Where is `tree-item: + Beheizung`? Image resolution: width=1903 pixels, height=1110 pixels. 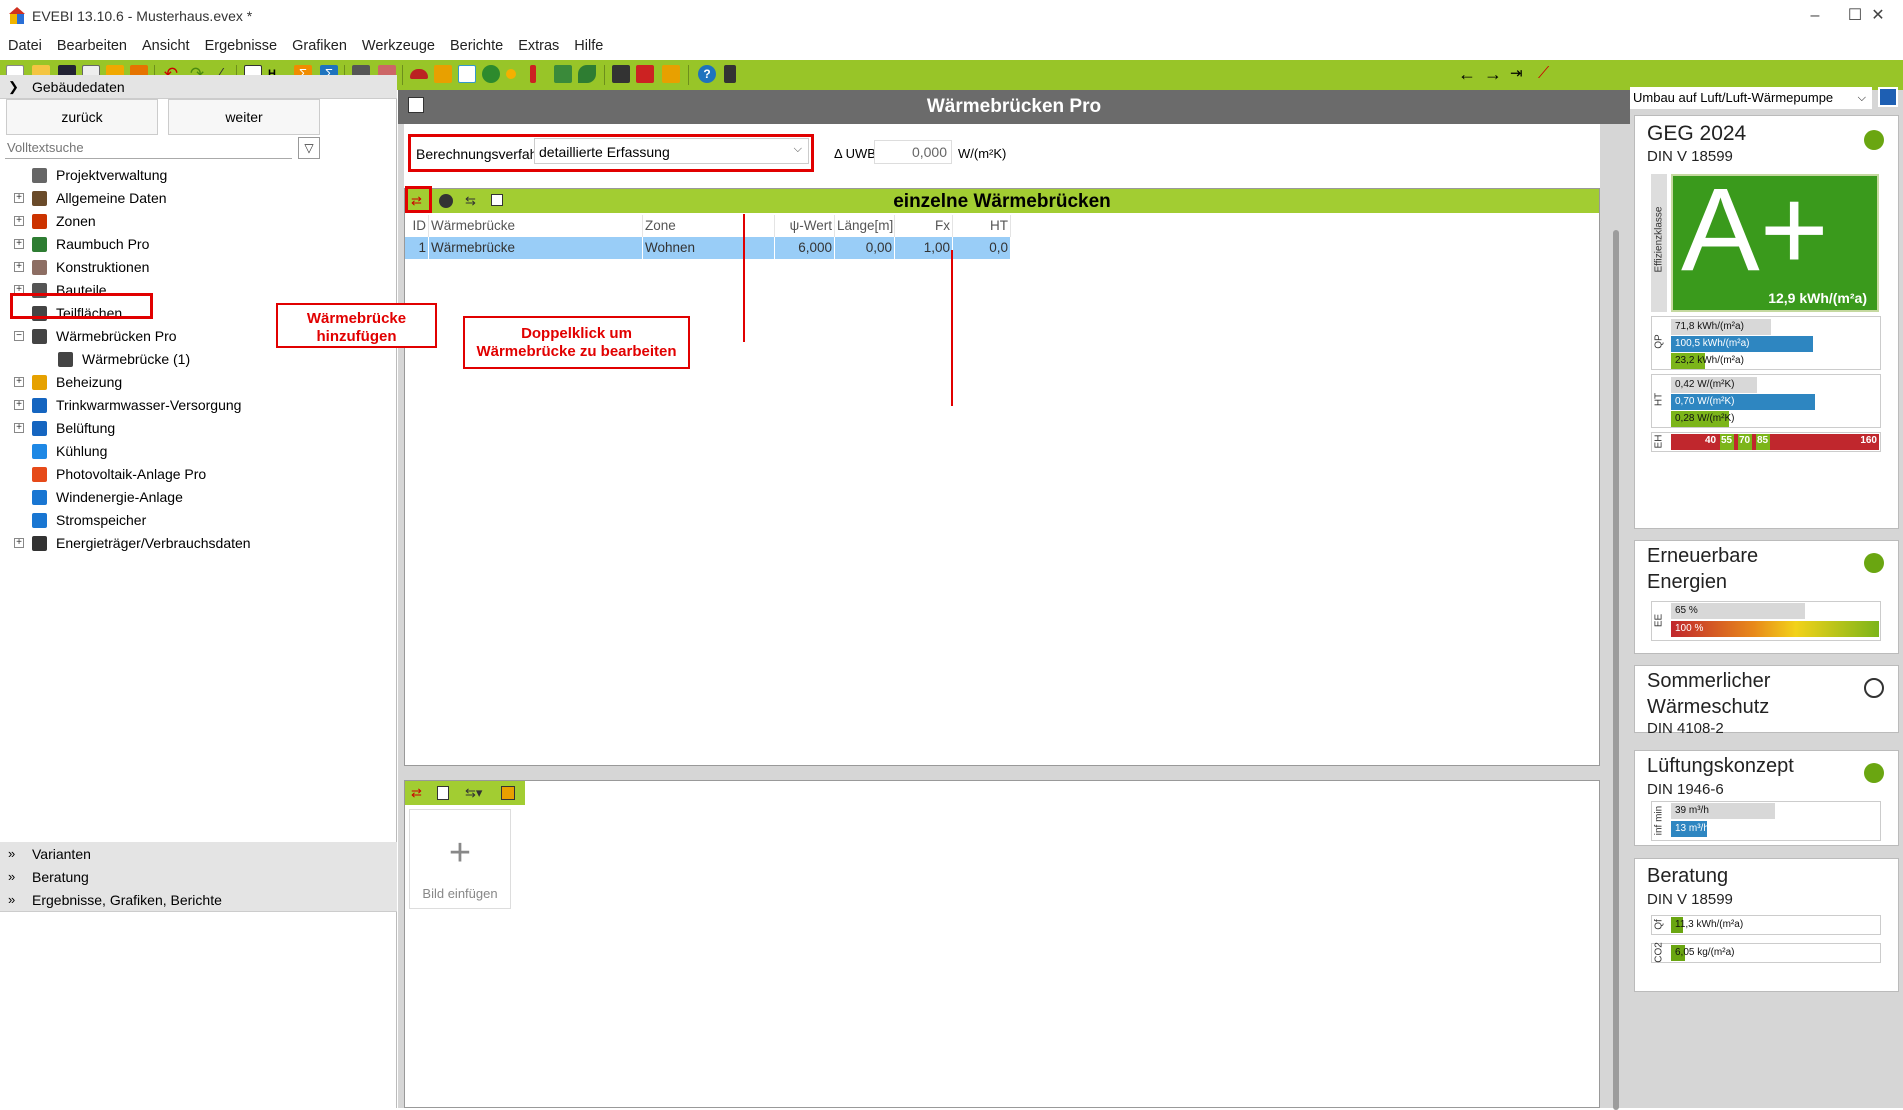
tree-item: + Beheizung is located at coordinates (204, 382).